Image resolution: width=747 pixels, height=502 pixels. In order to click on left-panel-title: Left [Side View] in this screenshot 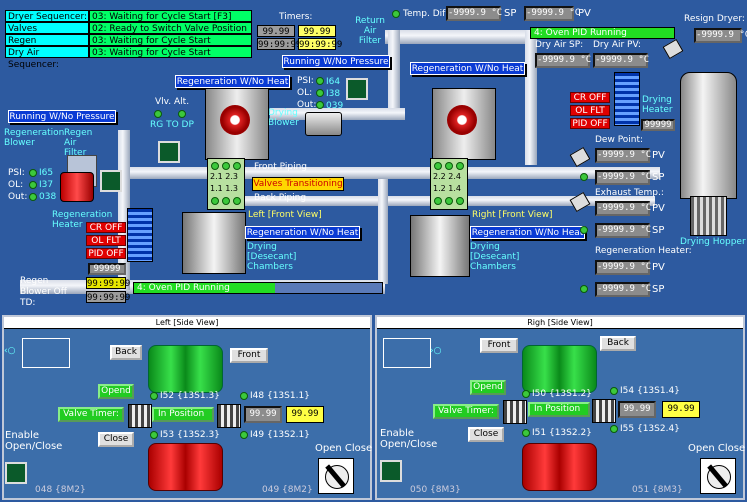, I will do `click(187, 323)`.